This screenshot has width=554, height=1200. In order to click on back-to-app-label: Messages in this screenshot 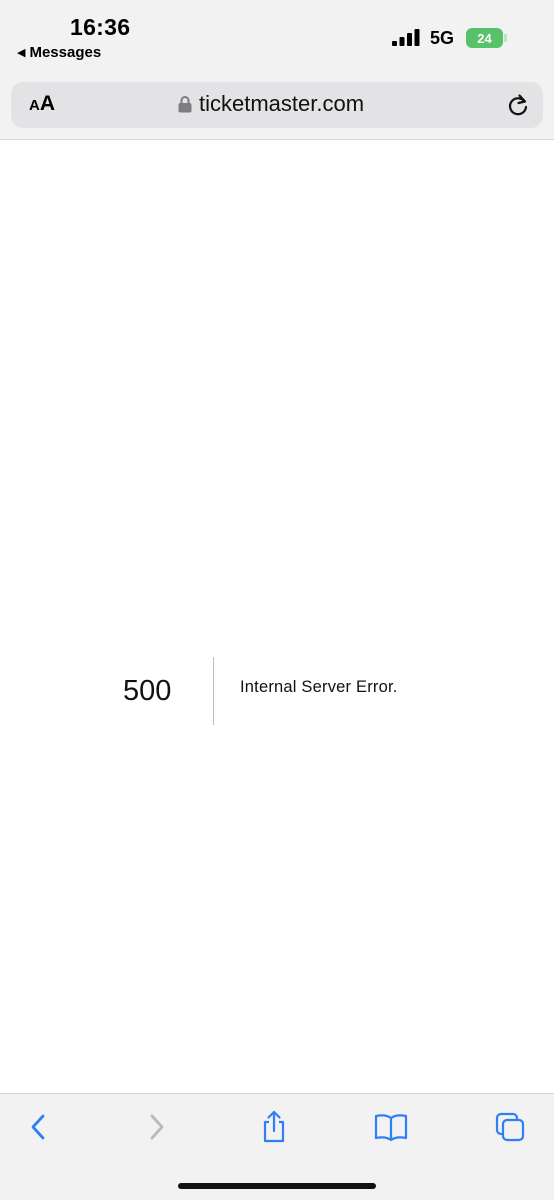, I will do `click(65, 52)`.